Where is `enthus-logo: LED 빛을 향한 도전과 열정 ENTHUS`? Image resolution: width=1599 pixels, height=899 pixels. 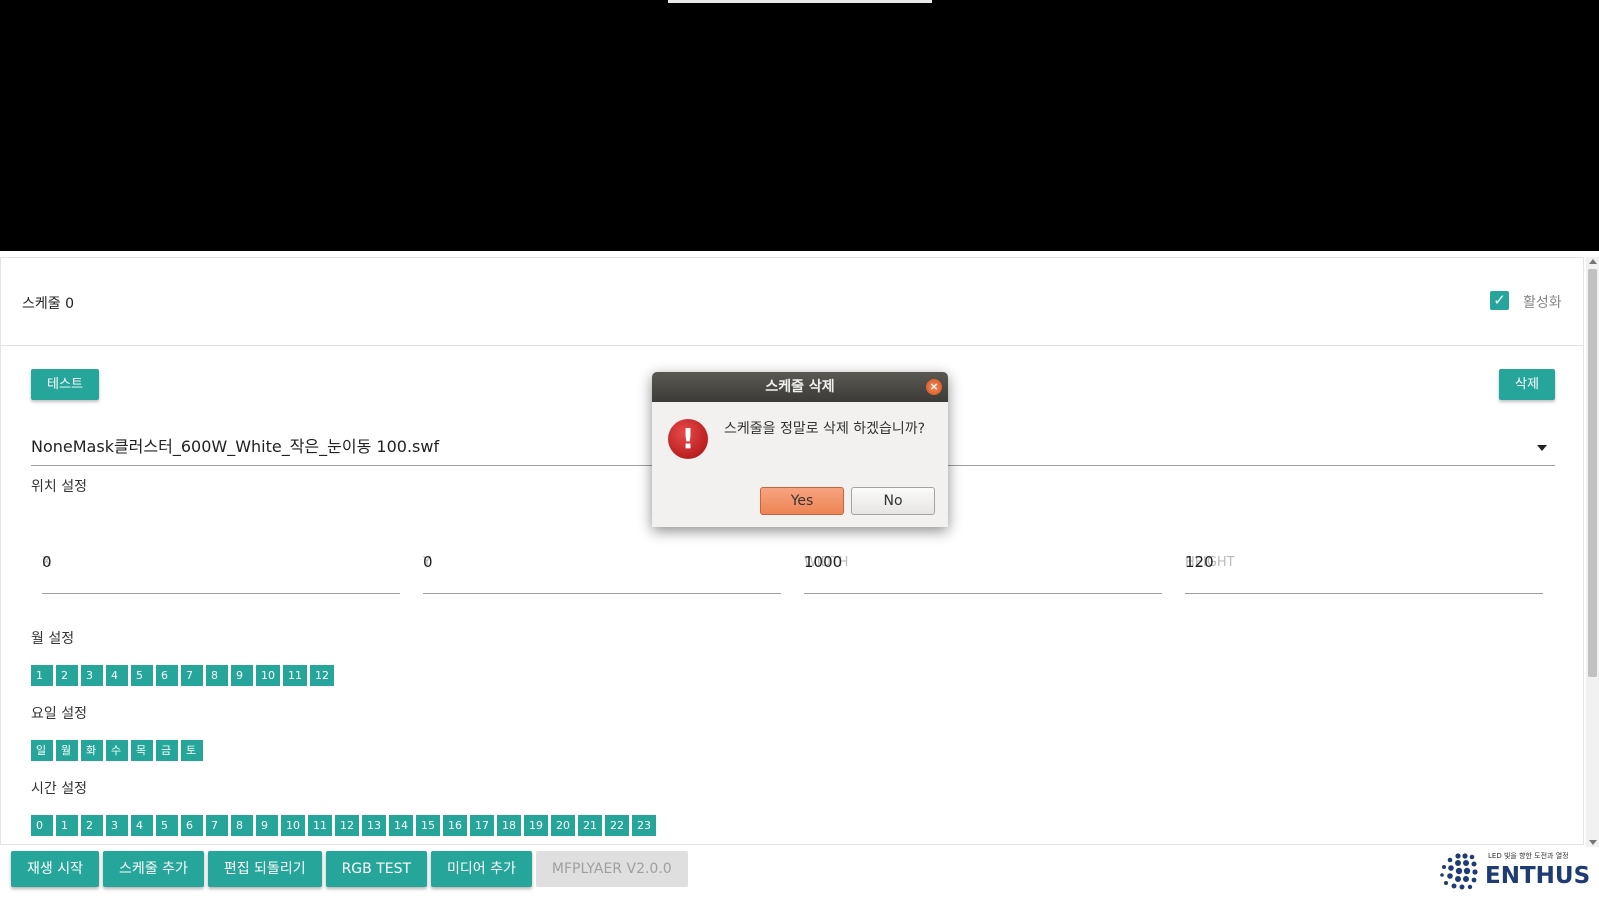 enthus-logo: LED 빛을 향한 도전과 열정 ENTHUS is located at coordinates (1515, 872).